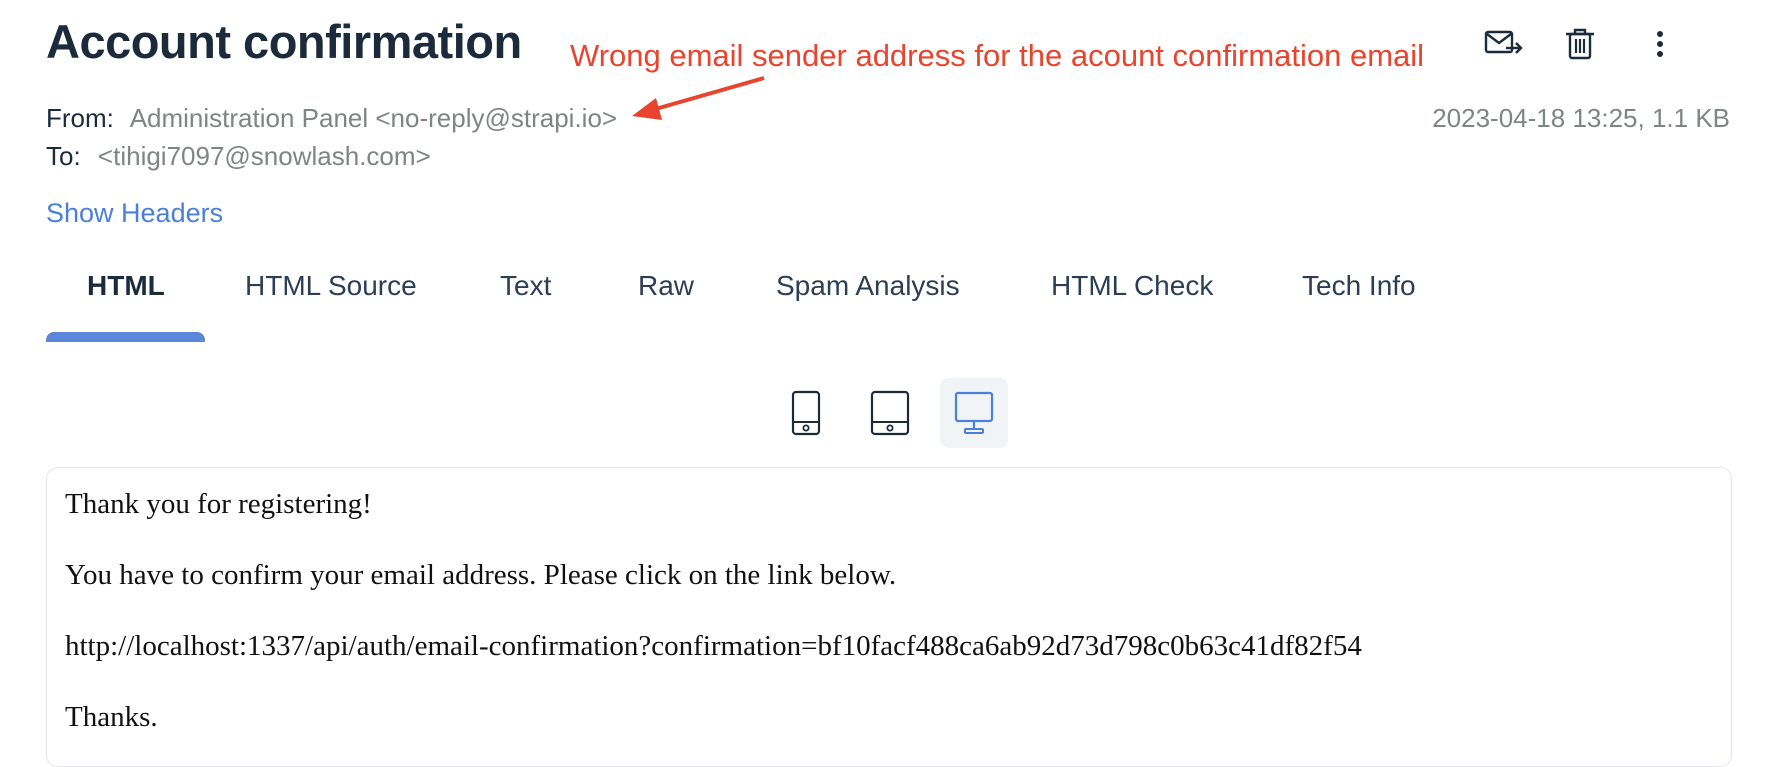 Image resolution: width=1780 pixels, height=767 pixels. I want to click on from-label: From:, so click(80, 118).